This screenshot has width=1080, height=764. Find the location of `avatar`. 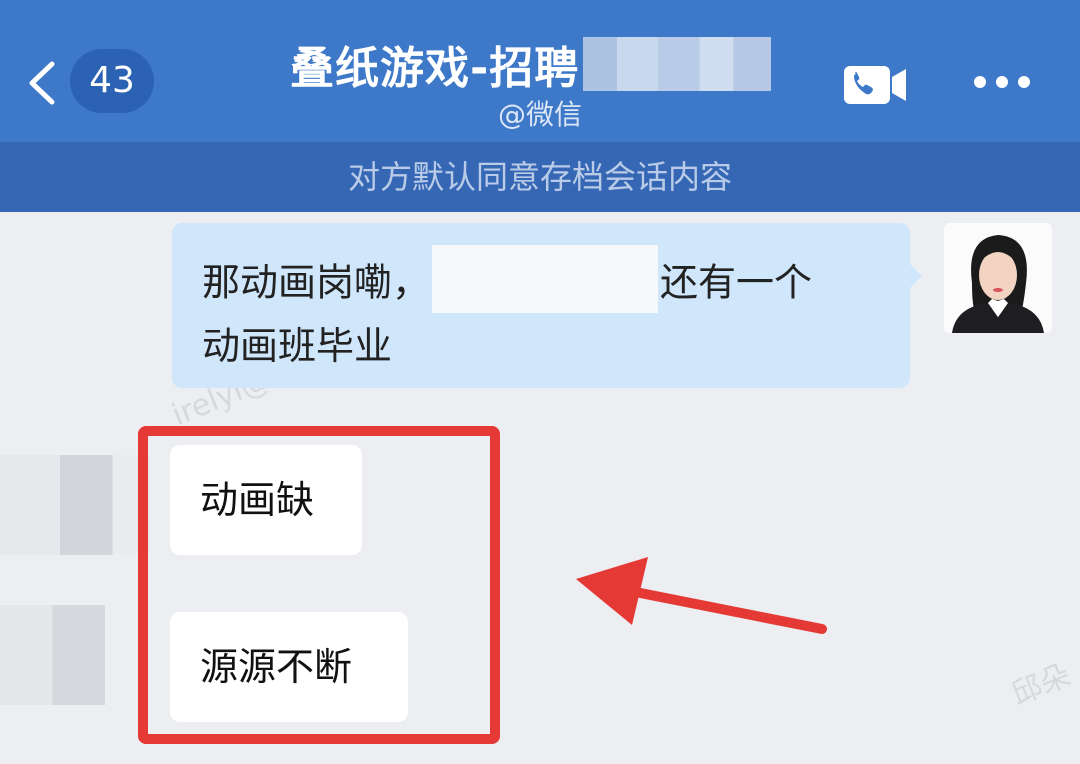

avatar is located at coordinates (998, 278).